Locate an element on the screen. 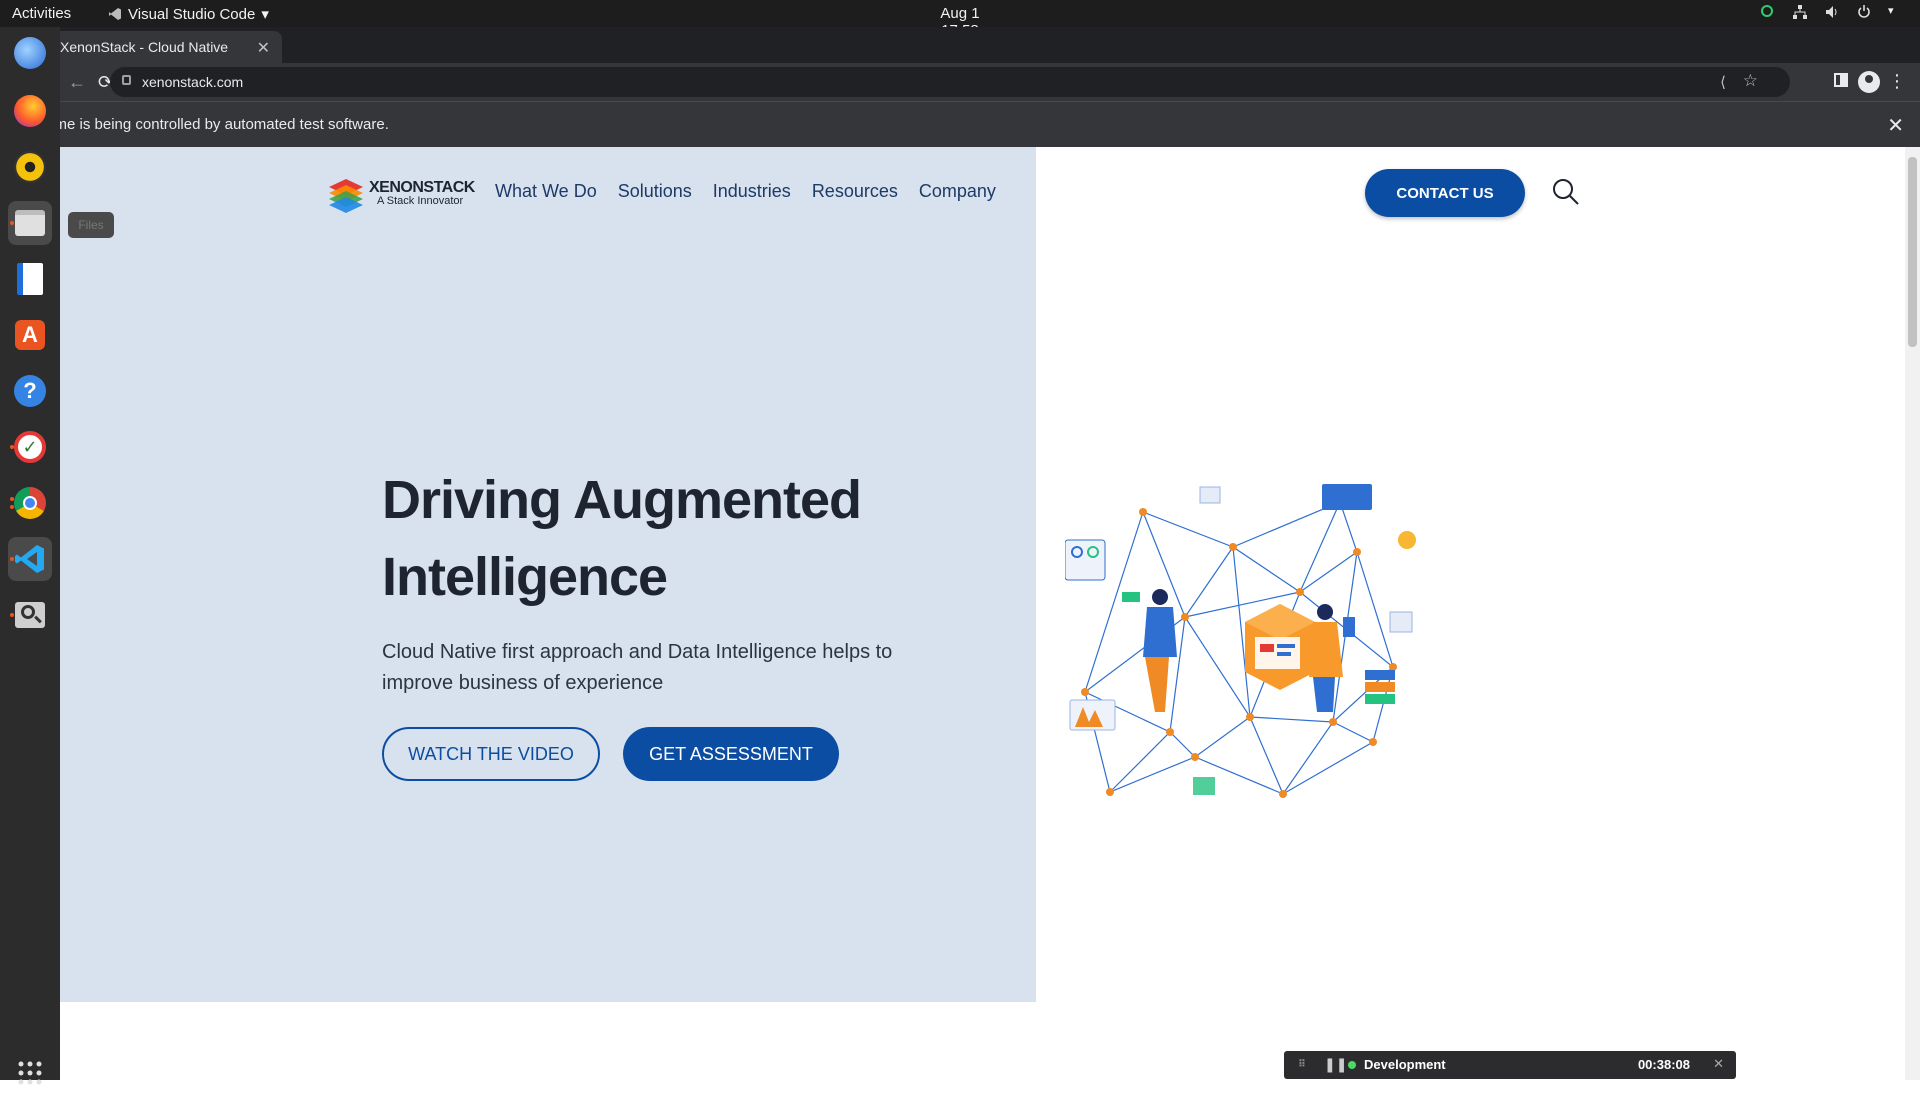  show-applications-button is located at coordinates (30, 1073).